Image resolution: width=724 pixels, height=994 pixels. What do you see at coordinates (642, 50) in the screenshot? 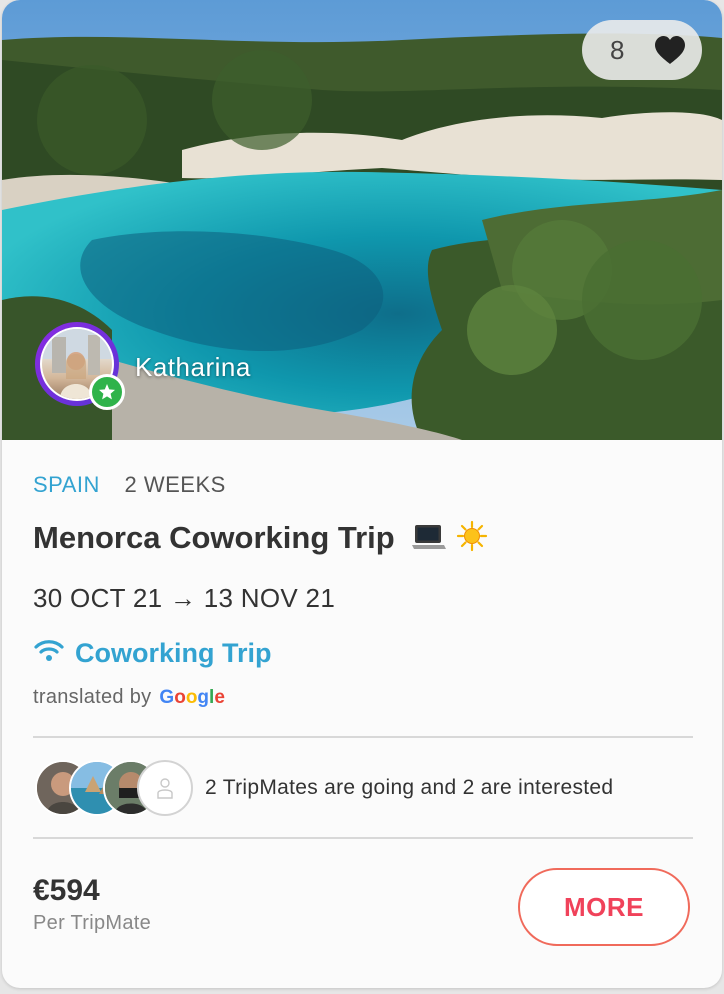
I see `likes-button: 8` at bounding box center [642, 50].